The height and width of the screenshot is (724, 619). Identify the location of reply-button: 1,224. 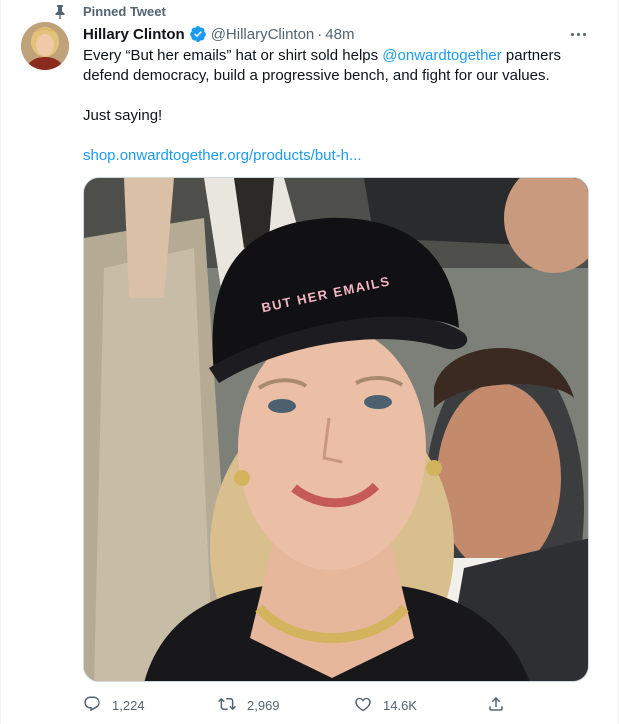
(114, 705).